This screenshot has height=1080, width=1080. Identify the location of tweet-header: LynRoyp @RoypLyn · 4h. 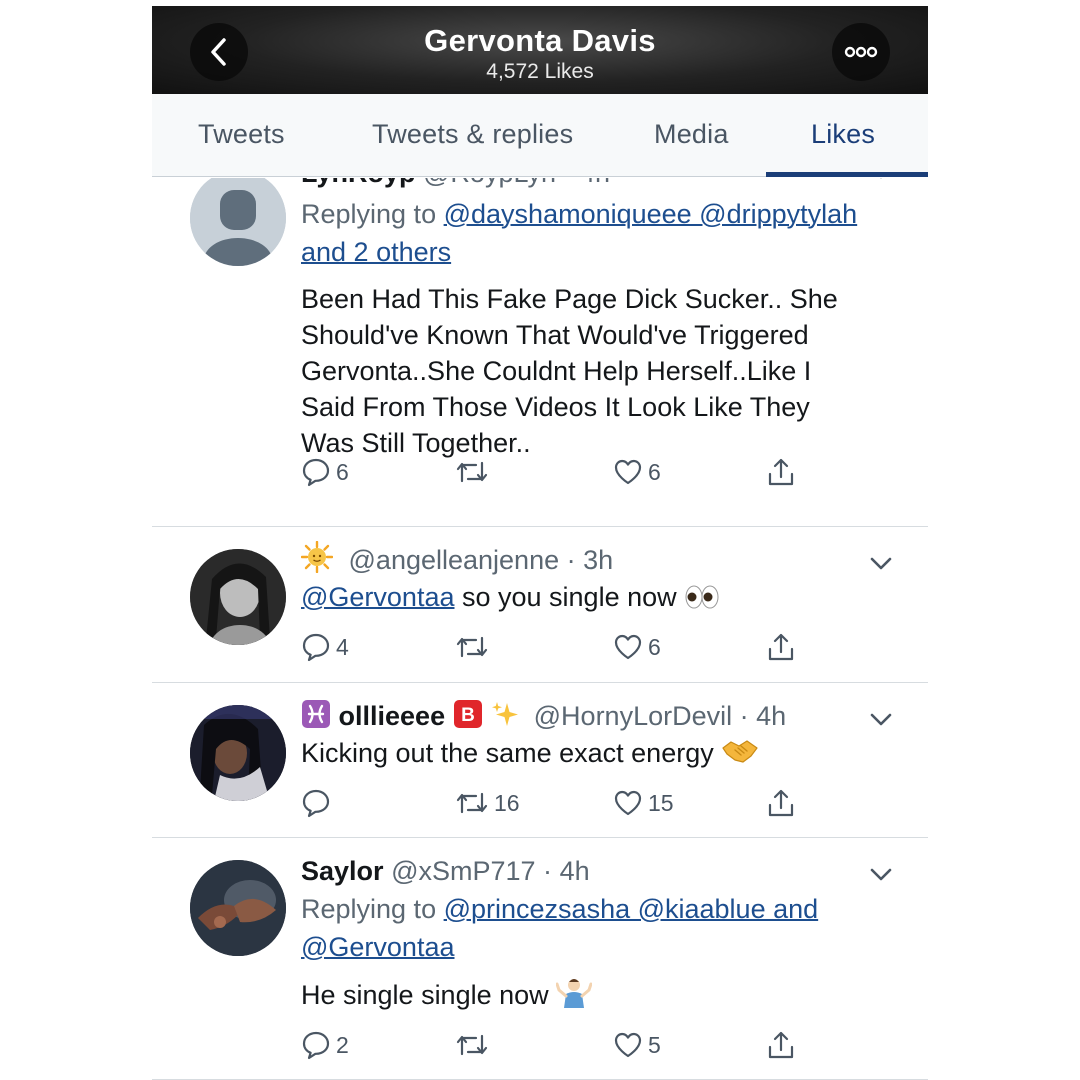
(596, 185).